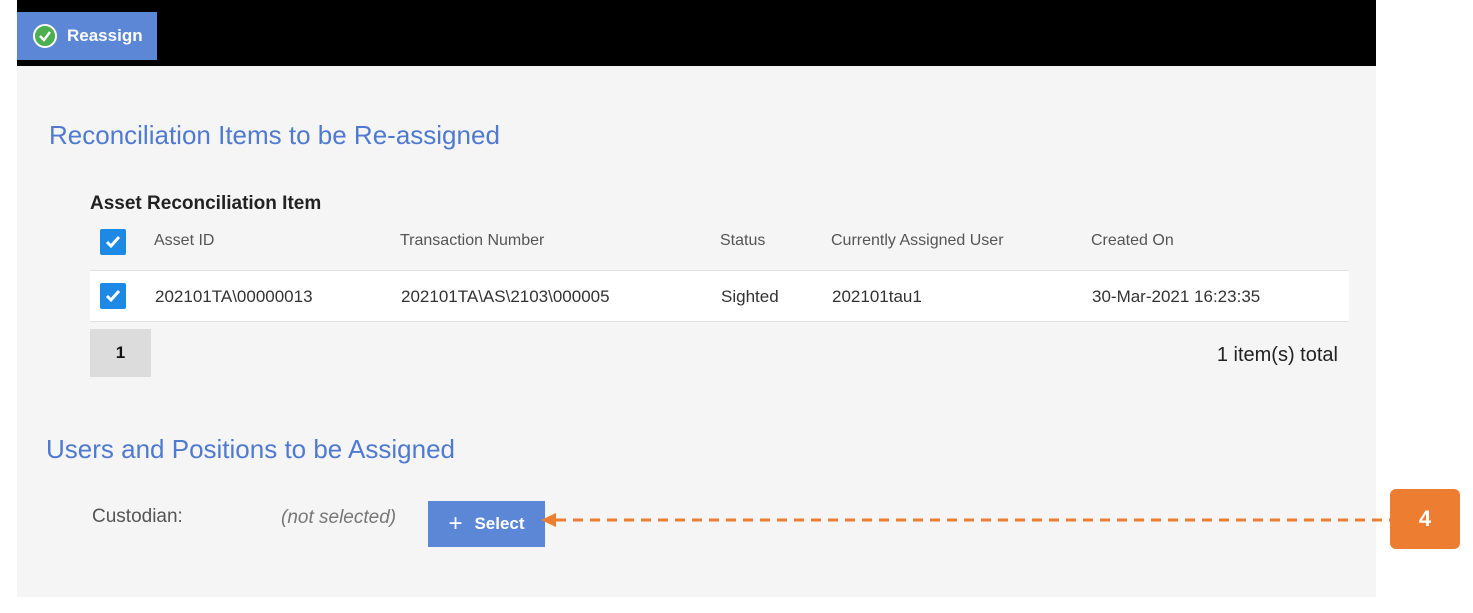 The height and width of the screenshot is (613, 1473). What do you see at coordinates (965, 520) in the screenshot?
I see `callout-arrow` at bounding box center [965, 520].